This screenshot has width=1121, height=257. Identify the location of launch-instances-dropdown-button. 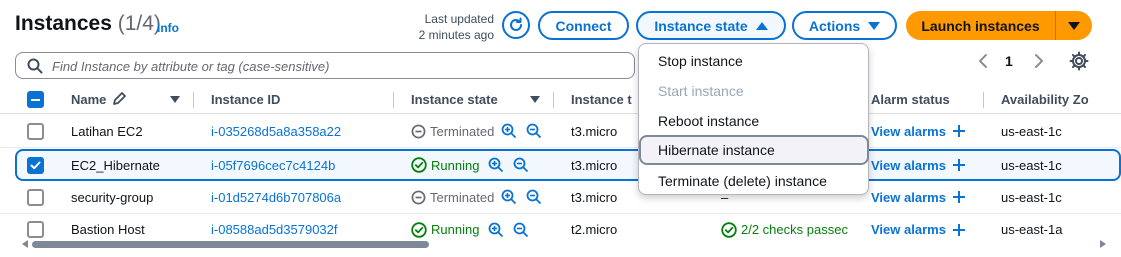
(1074, 25).